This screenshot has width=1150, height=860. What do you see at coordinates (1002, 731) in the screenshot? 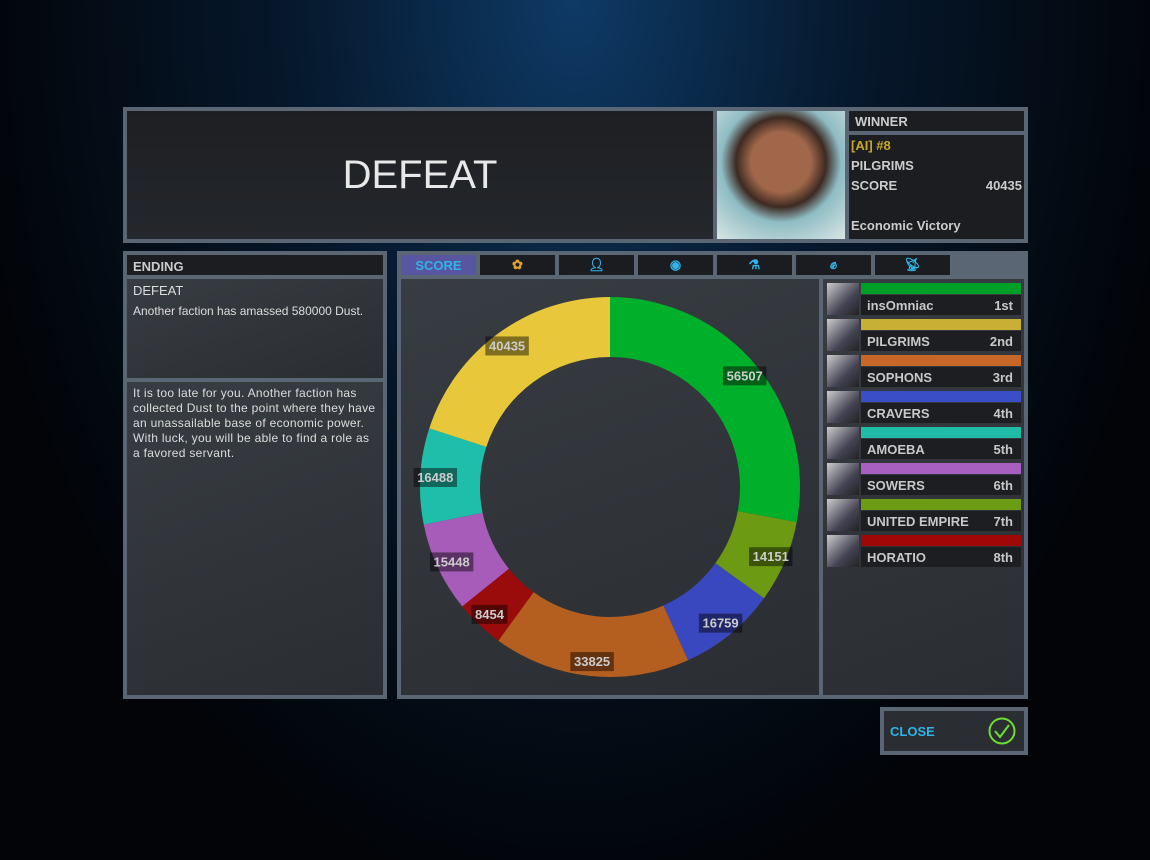
I see `checkmark-icon` at bounding box center [1002, 731].